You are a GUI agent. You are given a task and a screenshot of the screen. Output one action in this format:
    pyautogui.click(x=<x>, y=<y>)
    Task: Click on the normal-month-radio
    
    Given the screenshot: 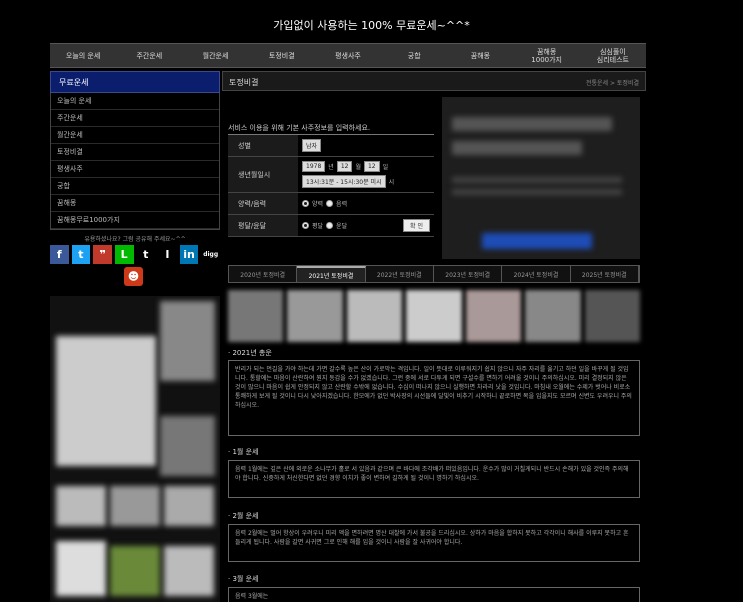 What is the action you would take?
    pyautogui.click(x=305, y=225)
    